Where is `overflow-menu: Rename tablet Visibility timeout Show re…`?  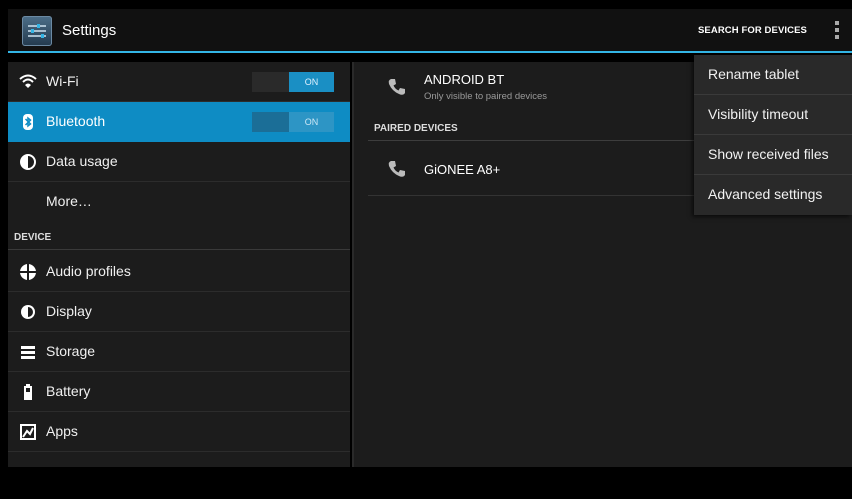 overflow-menu: Rename tablet Visibility timeout Show re… is located at coordinates (773, 135).